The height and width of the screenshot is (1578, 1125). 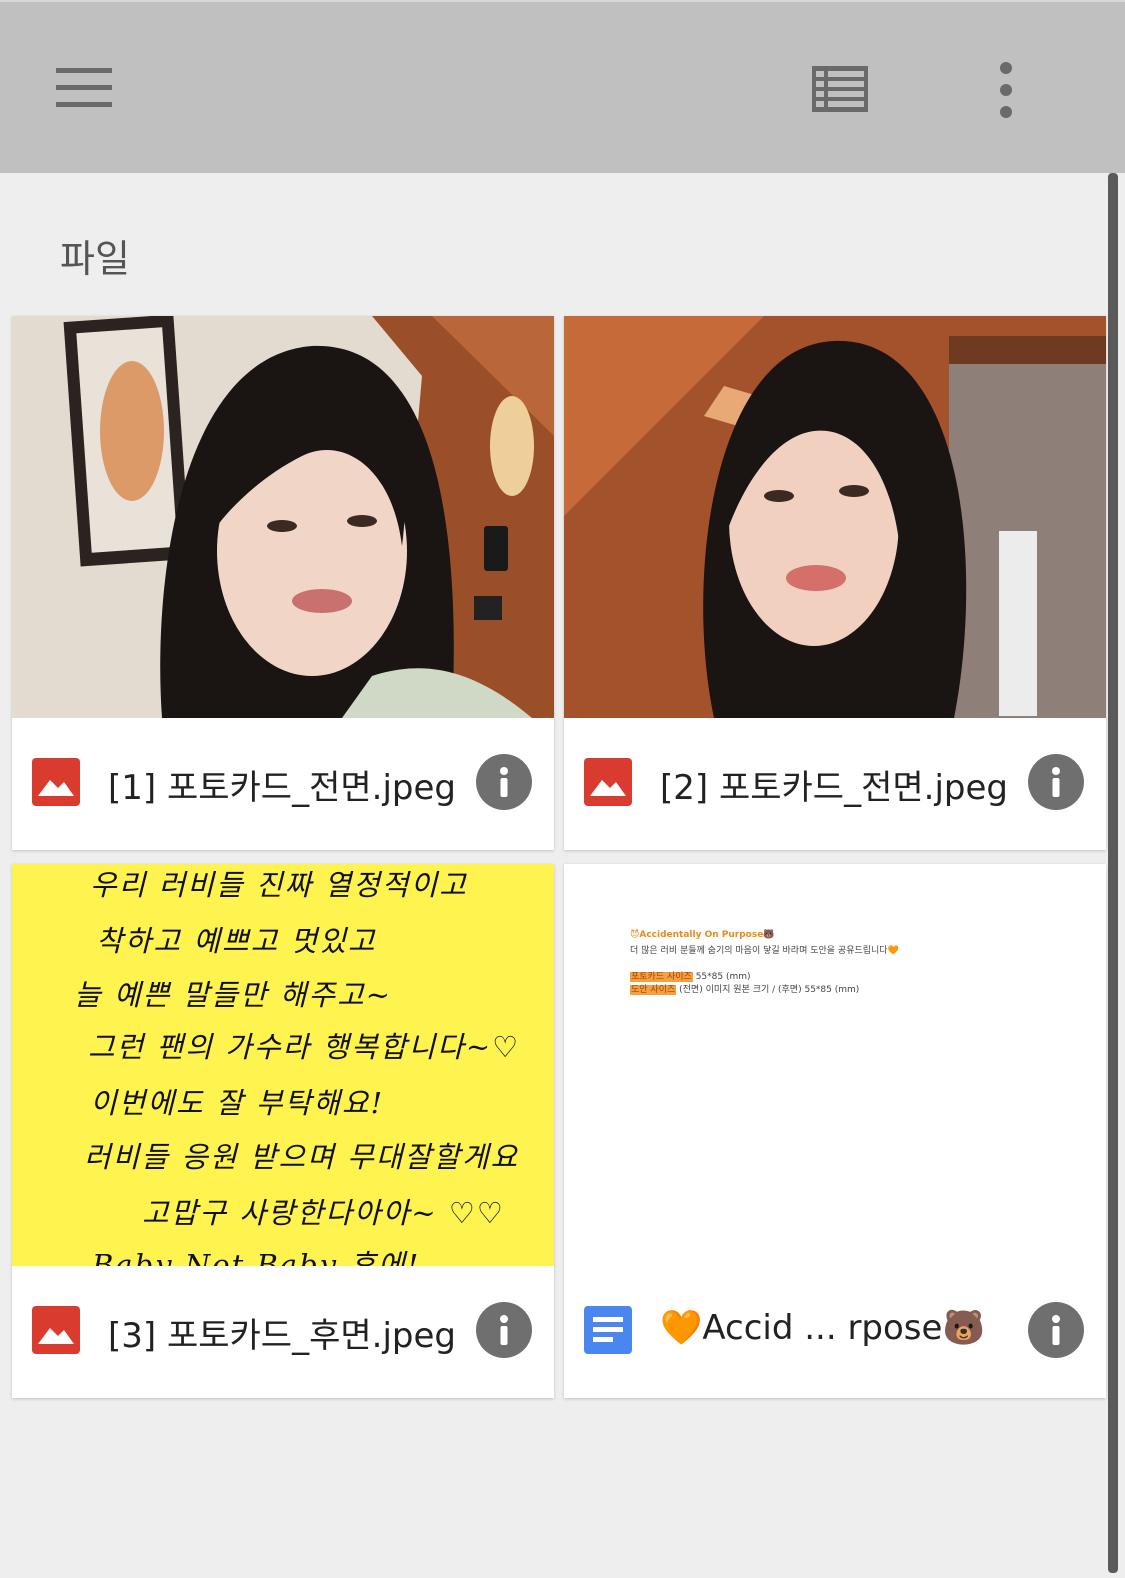 I want to click on doc-text-line: 더 많은 러비 분들께 숨기의 마음이 닿길 바라며 도안을 공유드립니다🧡, so click(x=764, y=951).